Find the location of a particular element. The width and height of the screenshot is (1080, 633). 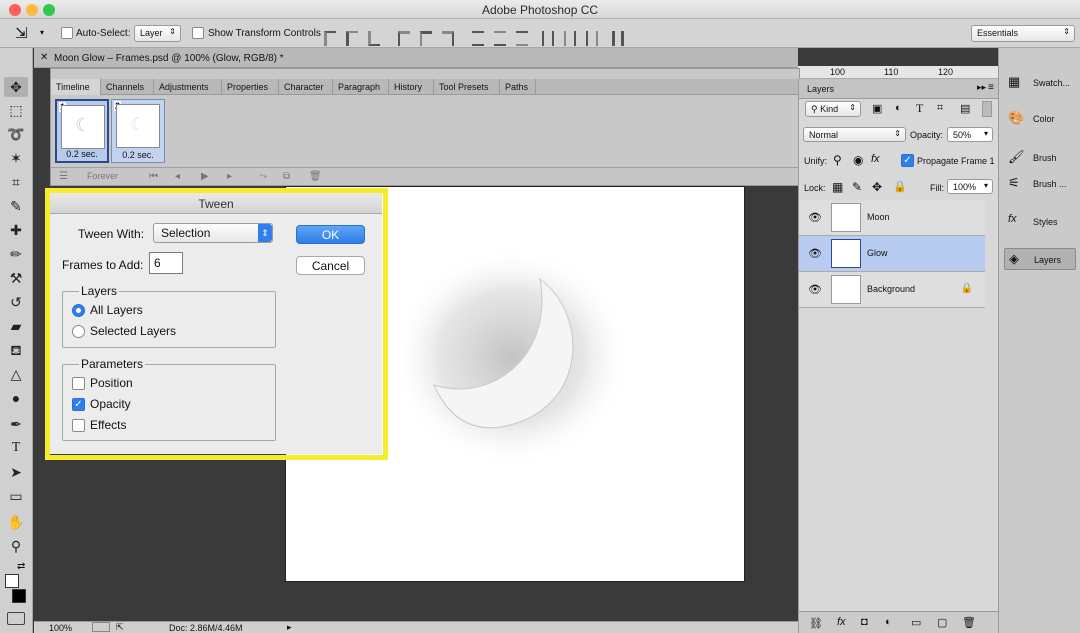

tween-icon: ⤳ is located at coordinates (263, 176).